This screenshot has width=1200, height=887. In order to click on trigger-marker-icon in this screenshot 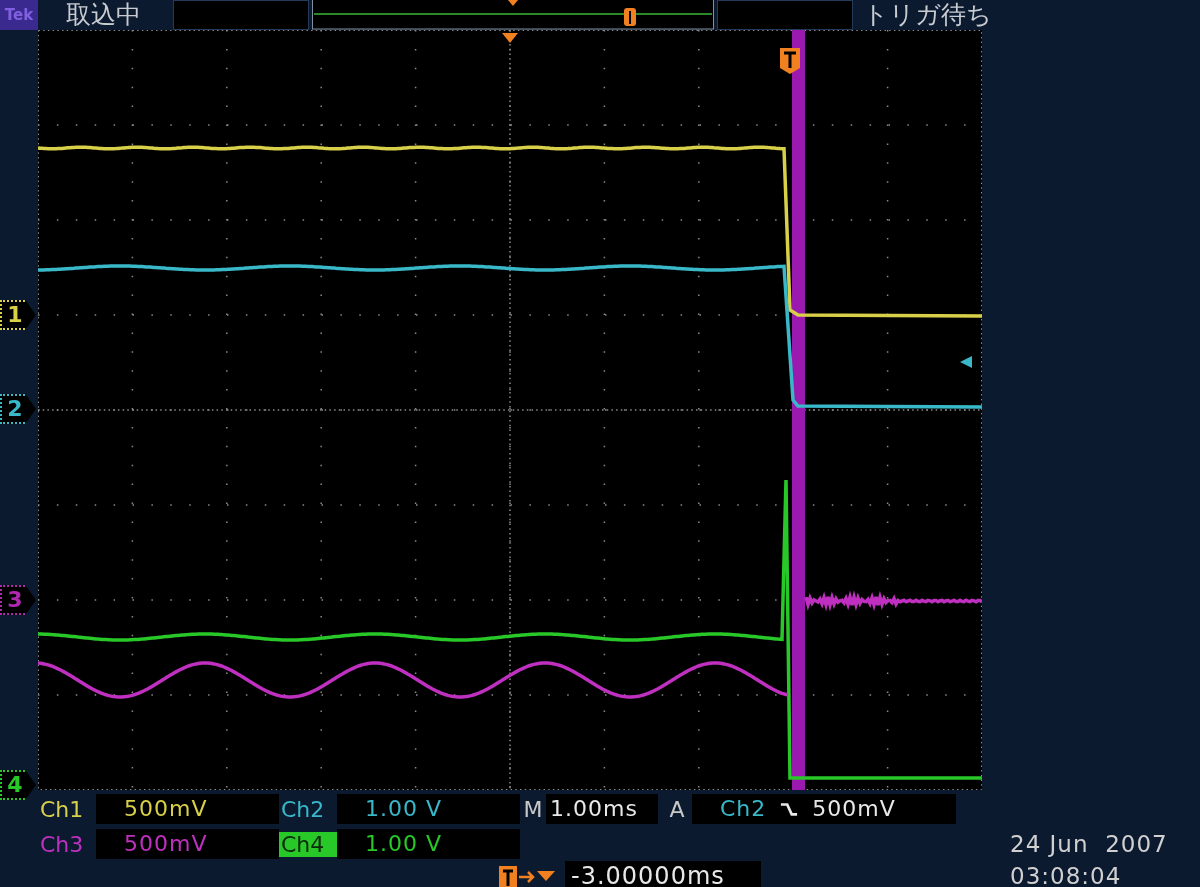, I will do `click(790, 61)`.